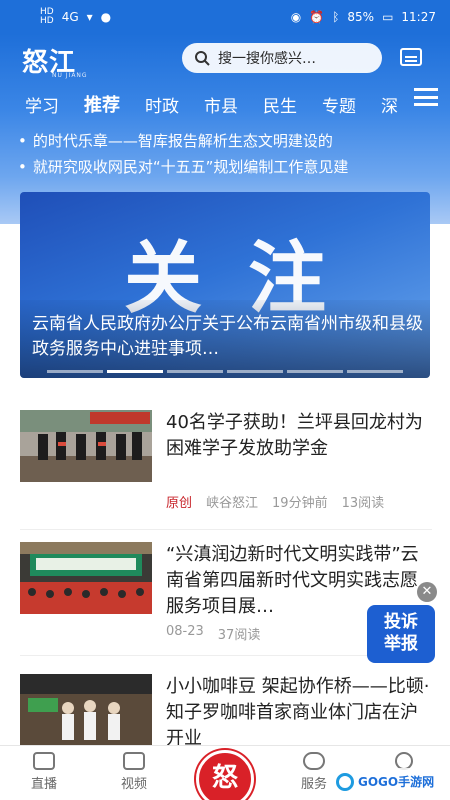 The height and width of the screenshot is (800, 450). I want to click on menu-icon, so click(426, 97).